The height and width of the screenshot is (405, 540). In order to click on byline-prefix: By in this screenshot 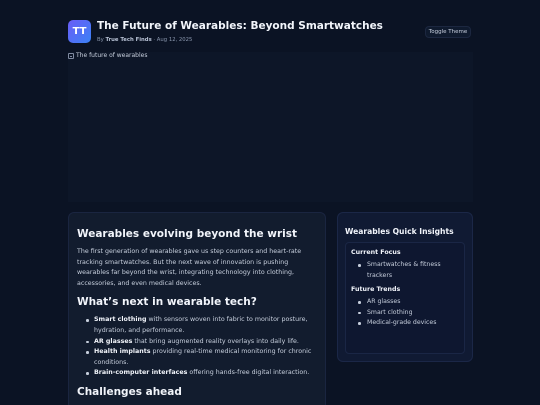, I will do `click(100, 40)`.